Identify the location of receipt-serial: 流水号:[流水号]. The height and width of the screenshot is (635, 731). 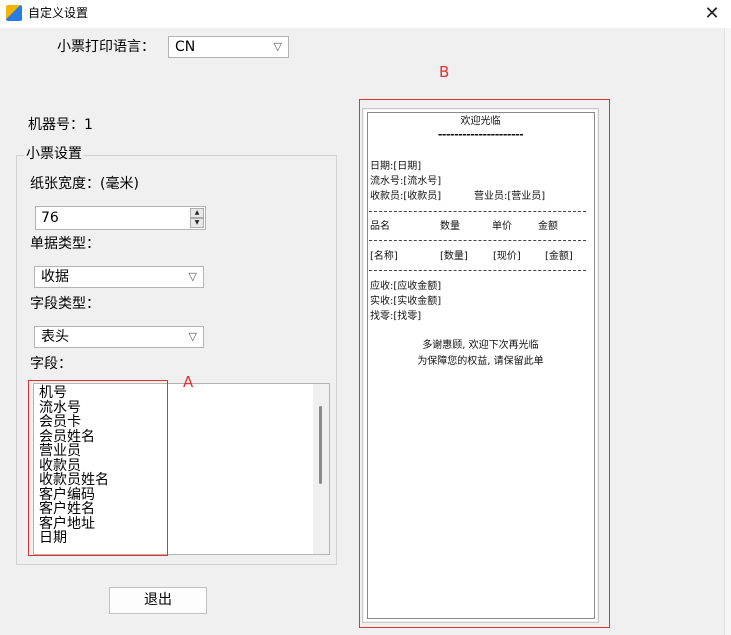
(406, 181).